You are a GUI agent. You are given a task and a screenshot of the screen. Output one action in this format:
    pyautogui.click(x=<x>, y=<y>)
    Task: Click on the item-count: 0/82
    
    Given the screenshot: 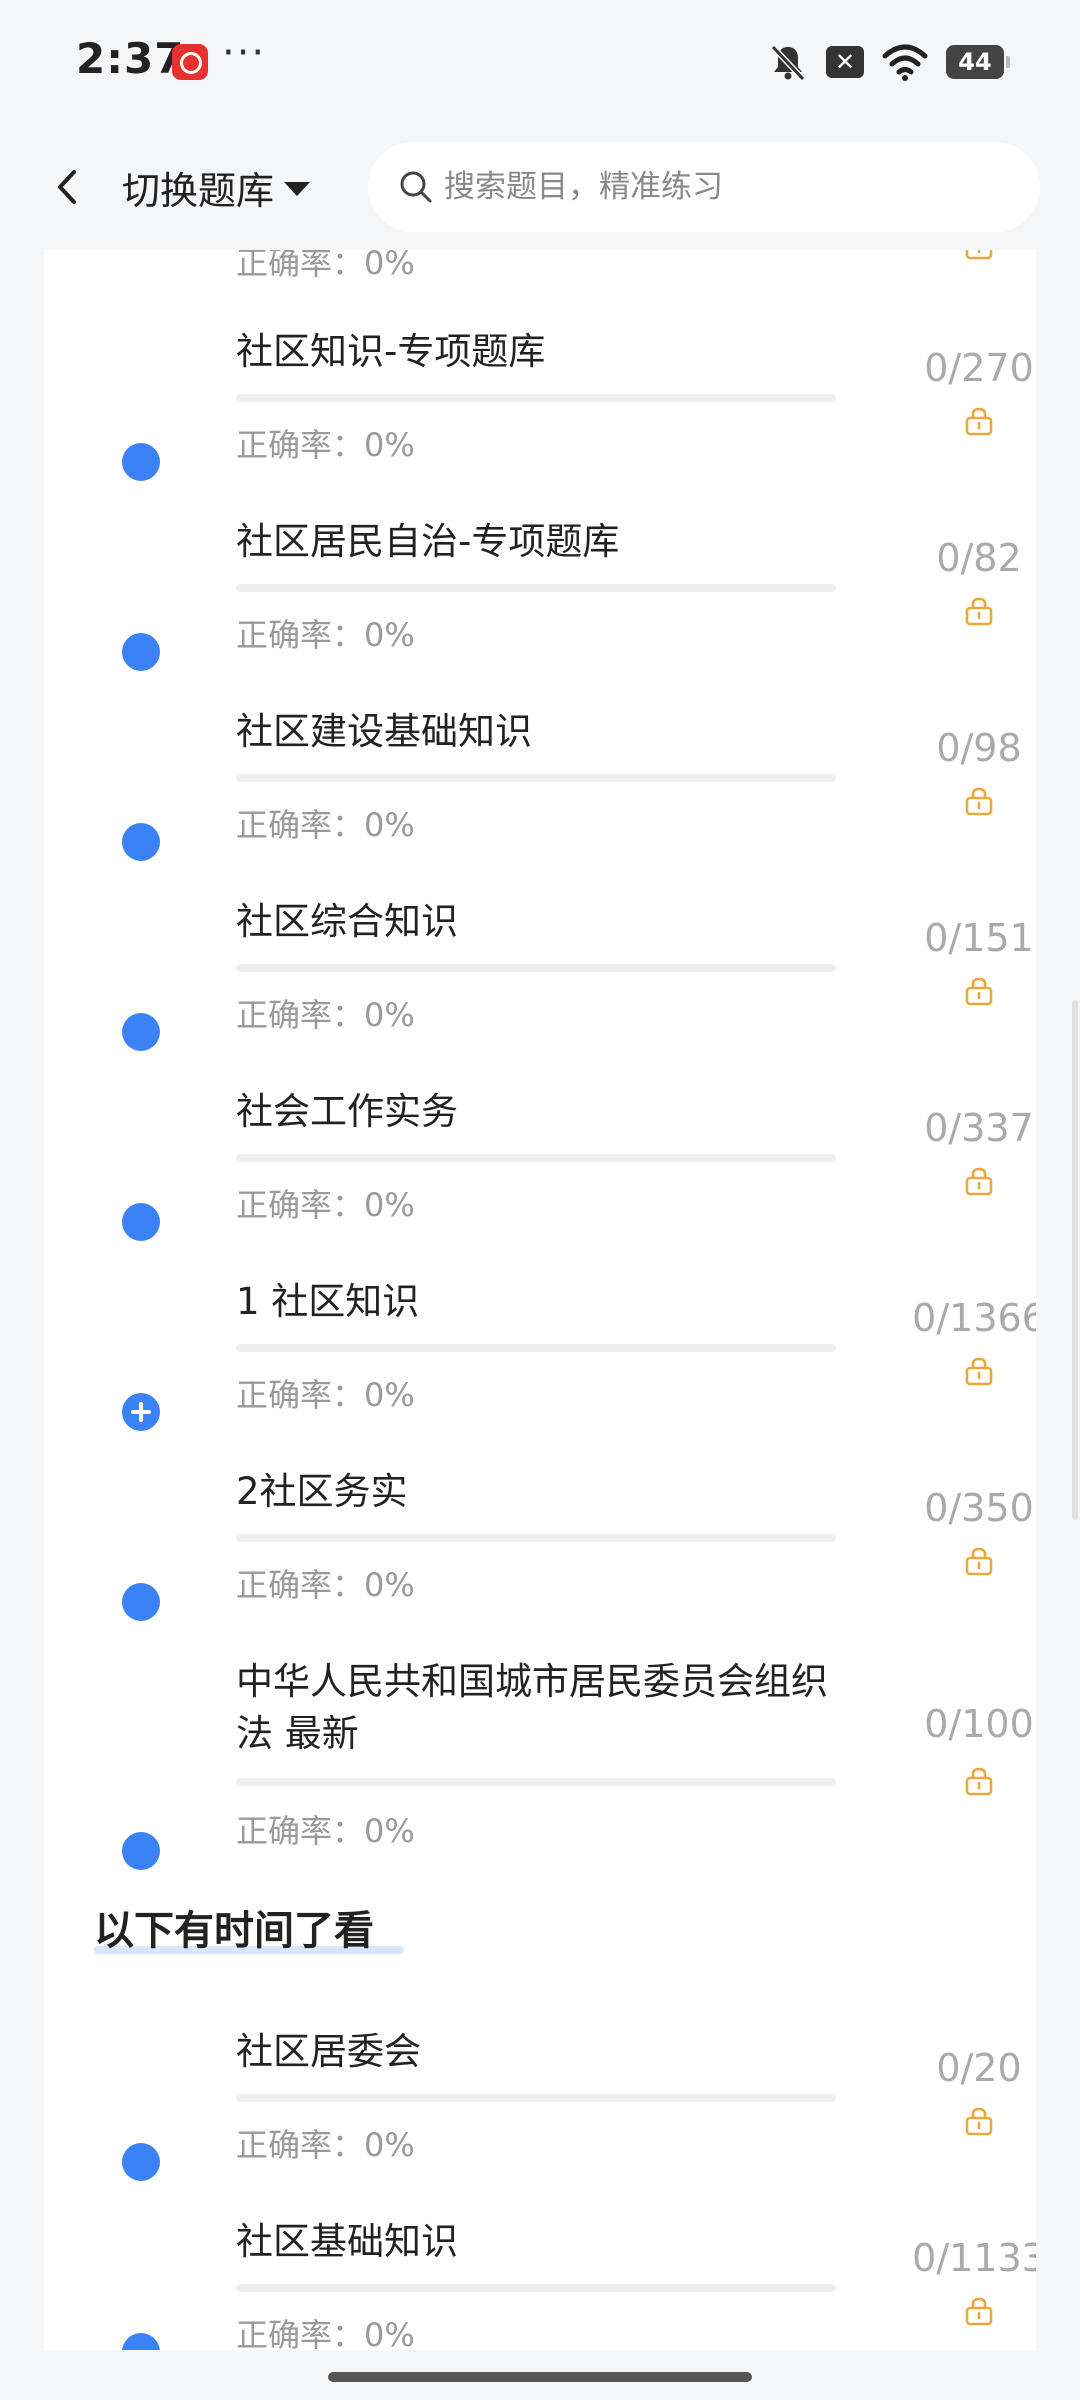 What is the action you would take?
    pyautogui.click(x=979, y=558)
    